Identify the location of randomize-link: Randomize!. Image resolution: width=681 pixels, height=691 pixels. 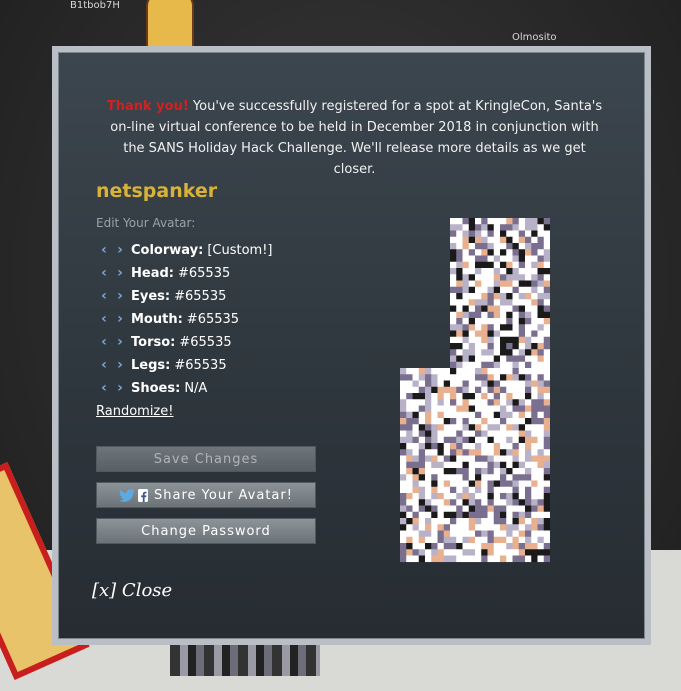
(134, 411).